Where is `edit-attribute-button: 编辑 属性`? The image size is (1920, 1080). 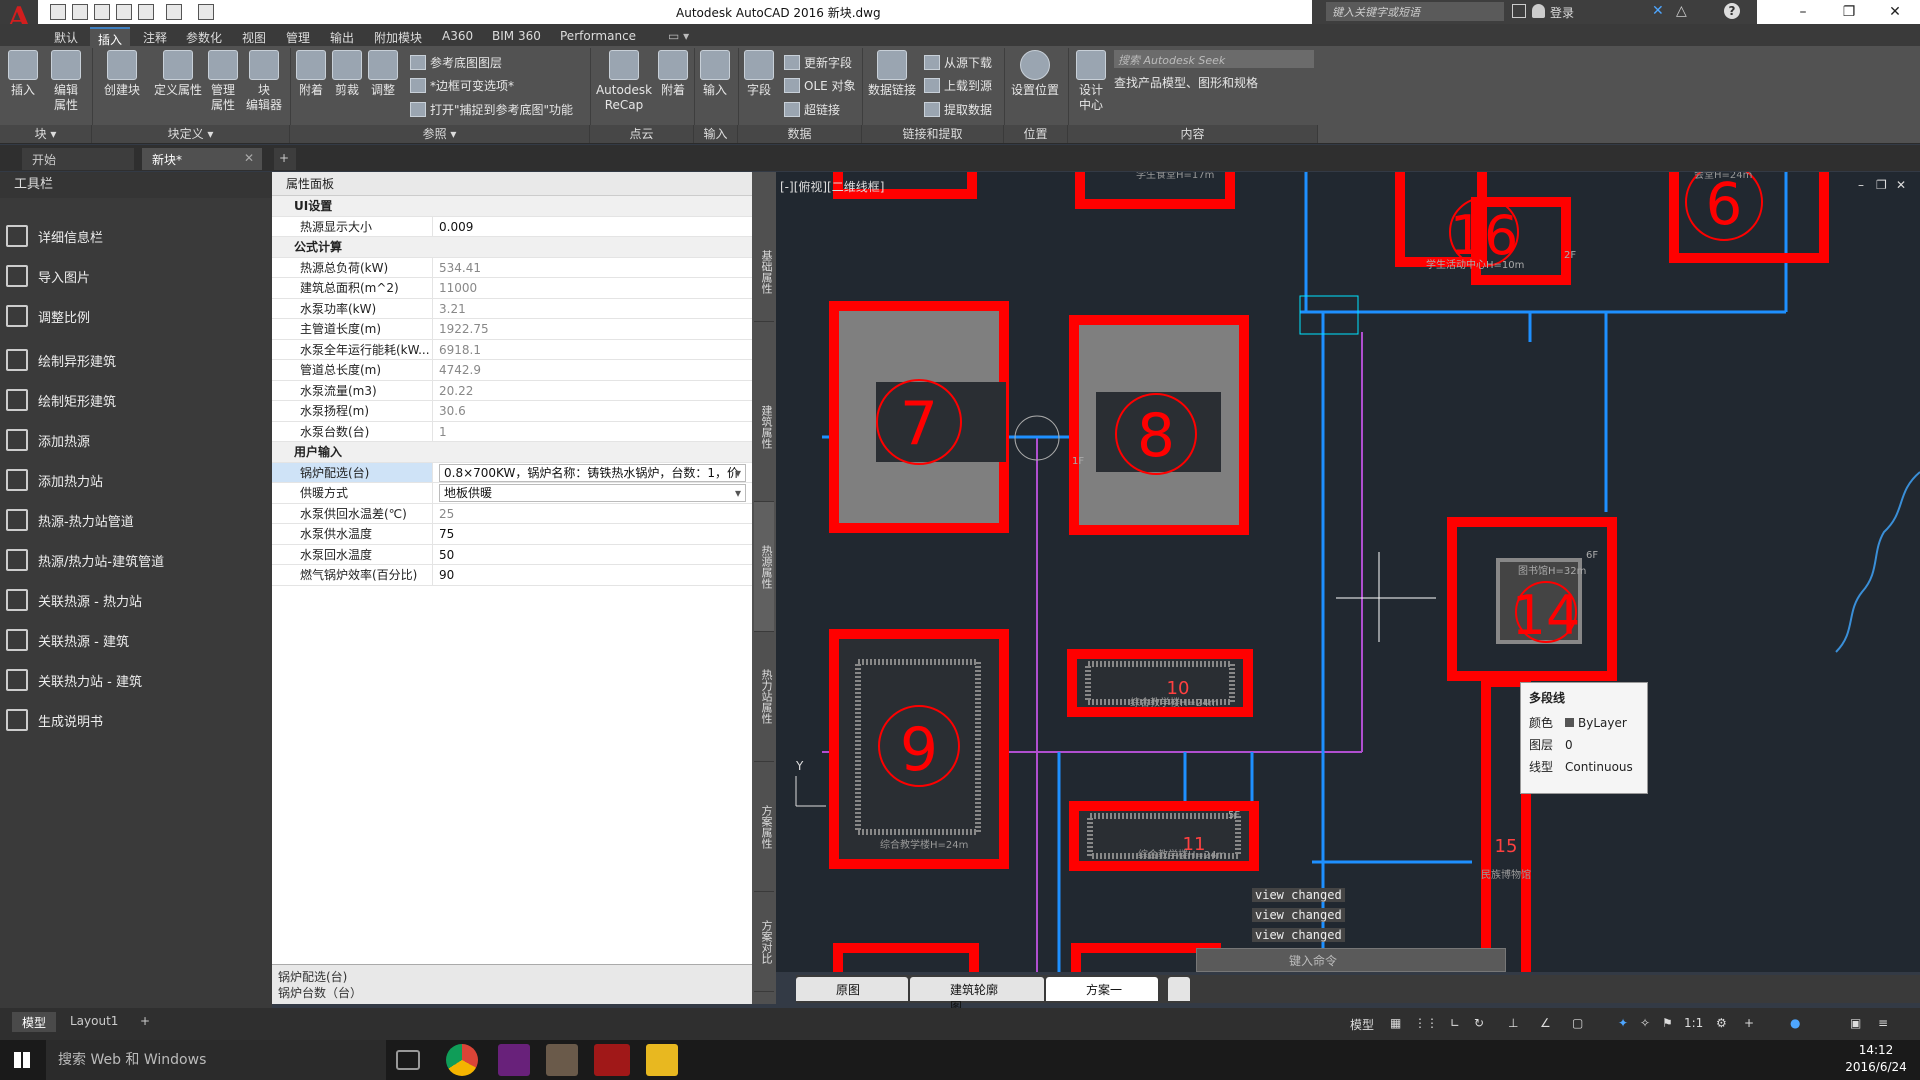
edit-attribute-button: 编辑 属性 is located at coordinates (66, 81).